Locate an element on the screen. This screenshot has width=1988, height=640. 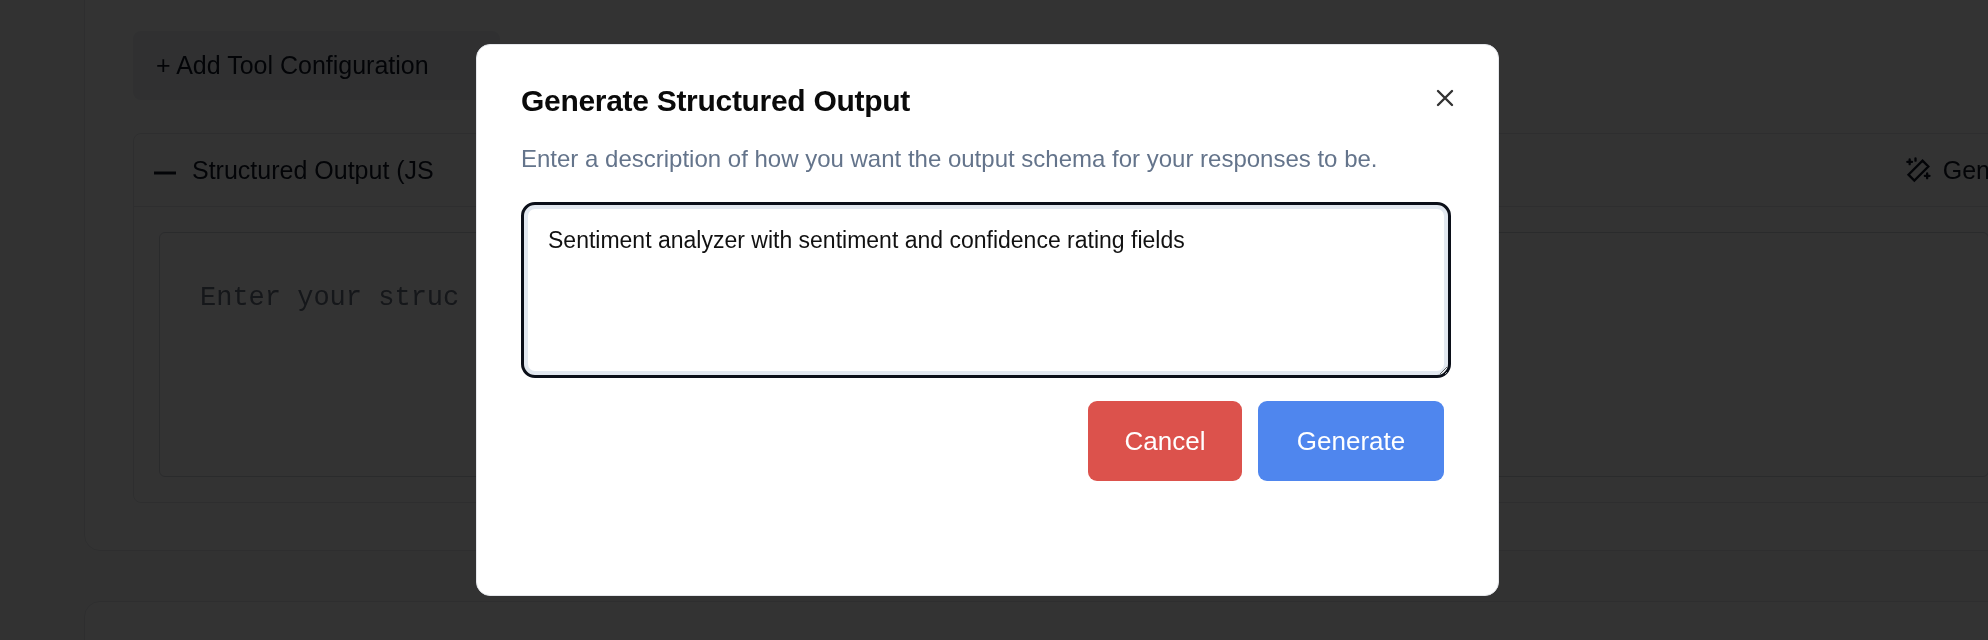
generate-button: Generate is located at coordinates (1351, 441).